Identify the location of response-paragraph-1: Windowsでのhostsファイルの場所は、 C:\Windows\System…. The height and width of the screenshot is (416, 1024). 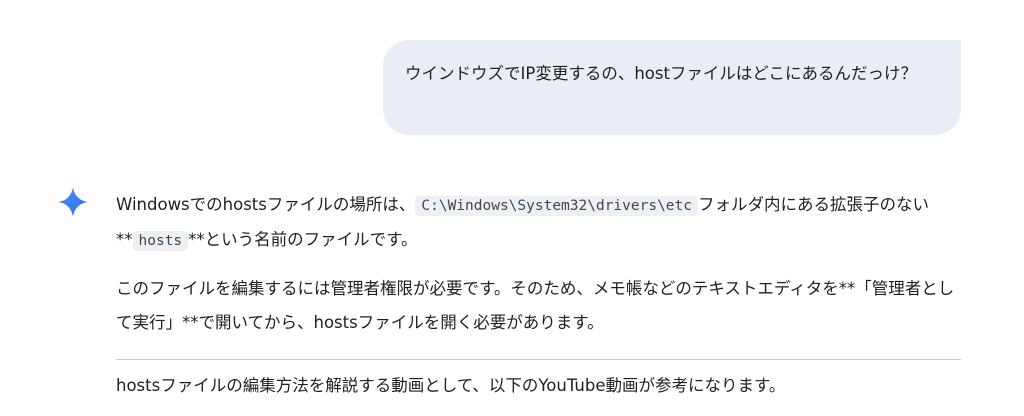
(538, 223).